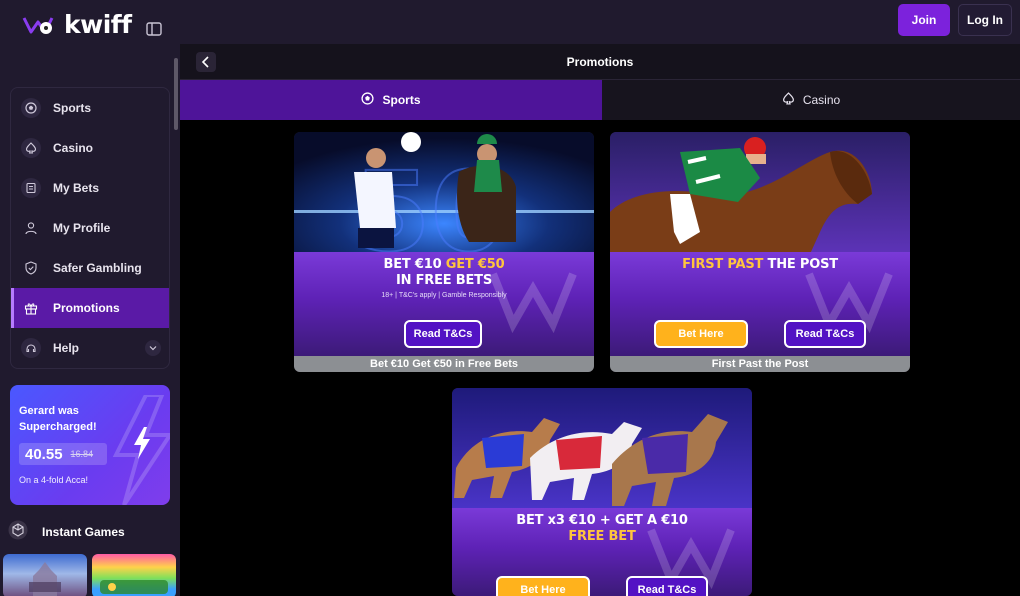 Image resolution: width=1020 pixels, height=596 pixels. What do you see at coordinates (72, 108) in the screenshot?
I see `sidebar-item-label: Sports` at bounding box center [72, 108].